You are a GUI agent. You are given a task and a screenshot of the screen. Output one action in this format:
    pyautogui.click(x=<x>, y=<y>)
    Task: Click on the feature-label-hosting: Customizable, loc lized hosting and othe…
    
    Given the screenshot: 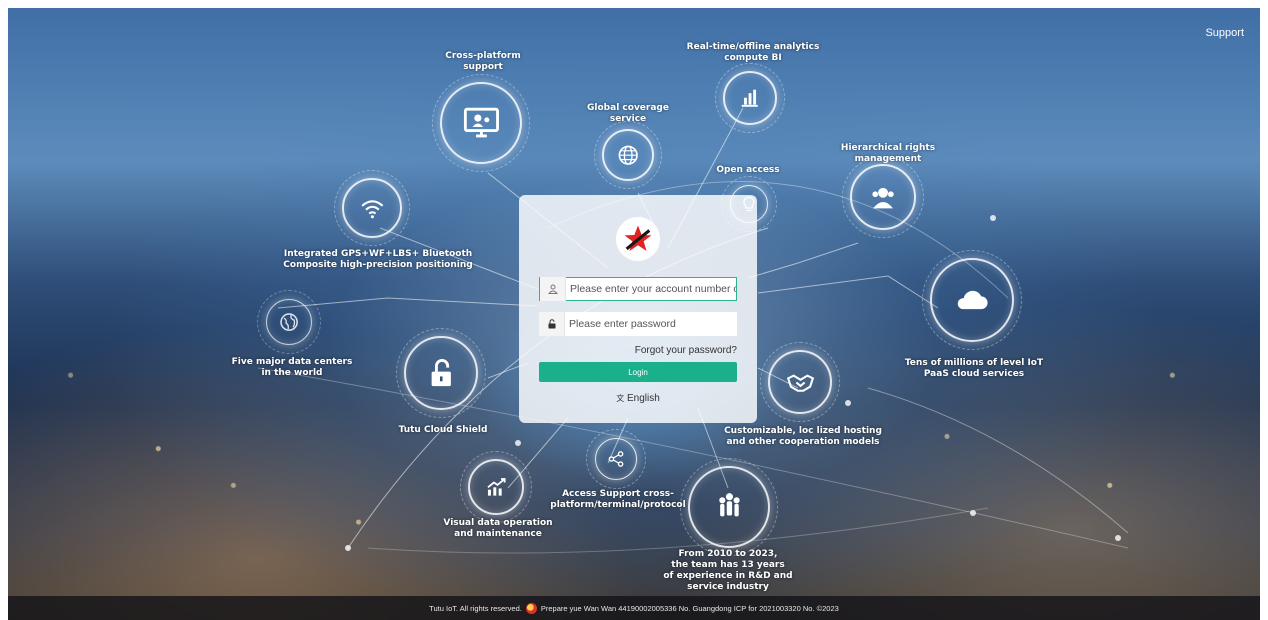 What is the action you would take?
    pyautogui.click(x=803, y=436)
    